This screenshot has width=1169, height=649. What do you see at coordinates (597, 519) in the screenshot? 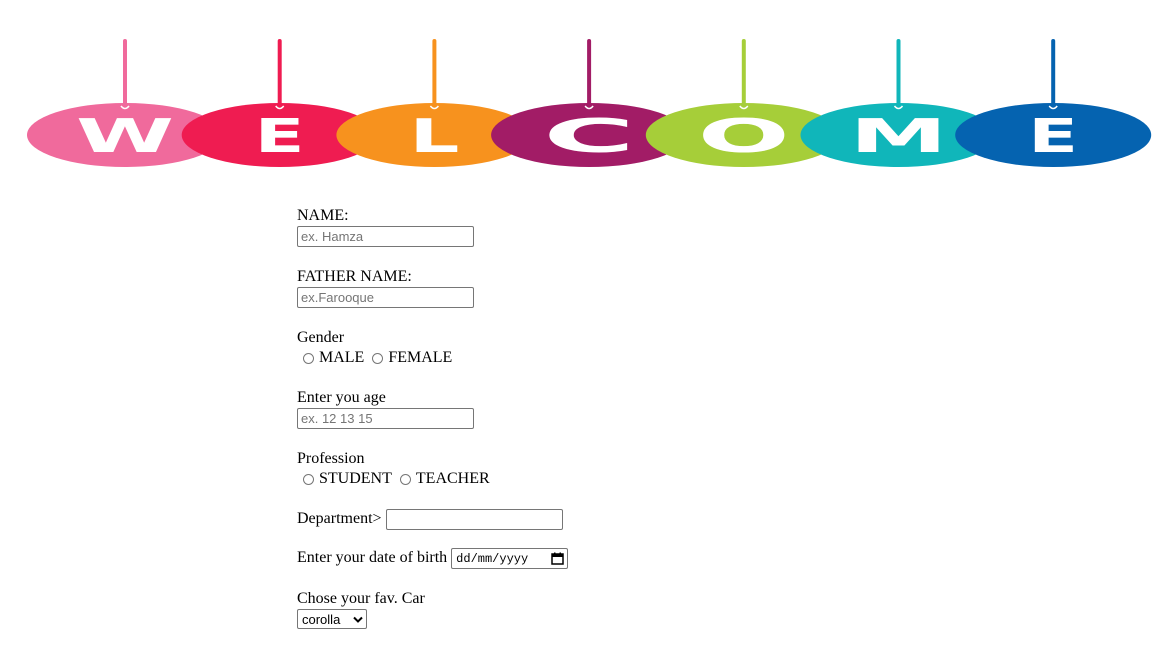
I see `department-field-group: Department>` at bounding box center [597, 519].